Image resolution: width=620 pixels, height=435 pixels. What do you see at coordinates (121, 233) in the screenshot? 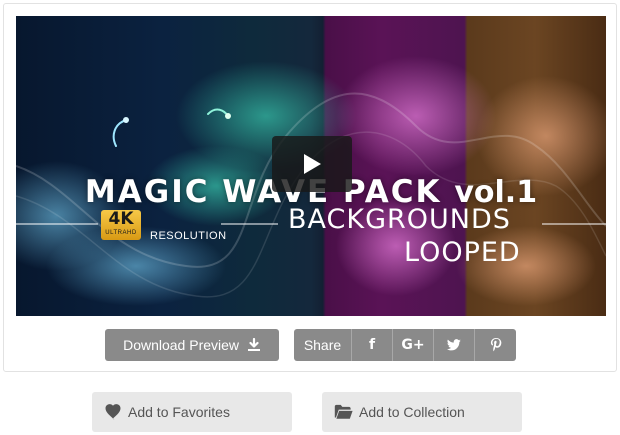
I see `4k-badge-subtext: ULTRAHD` at bounding box center [121, 233].